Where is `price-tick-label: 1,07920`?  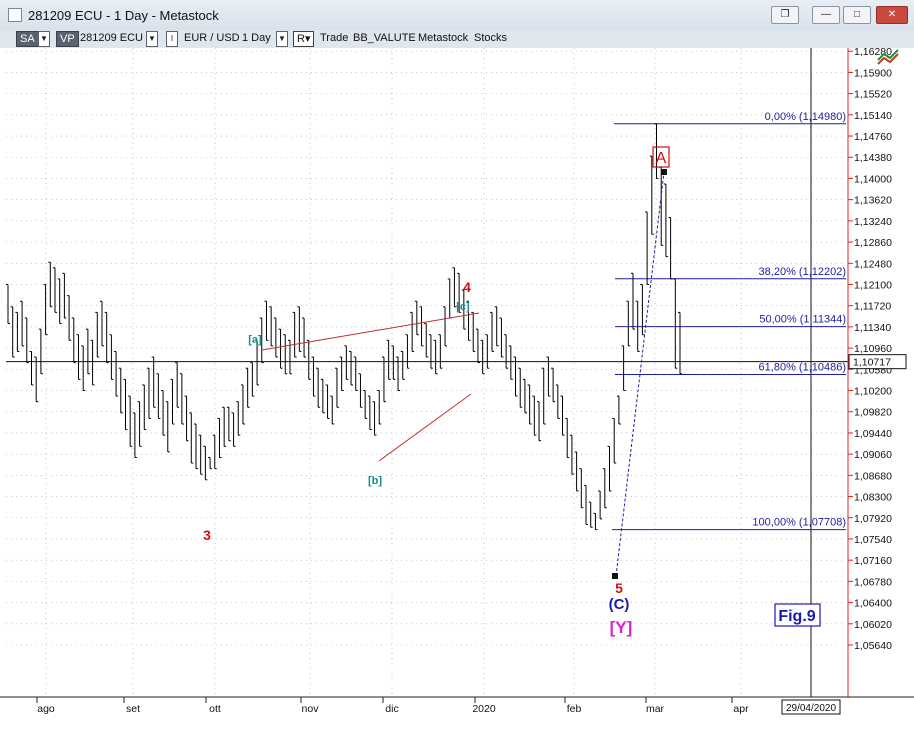
price-tick-label: 1,07920 is located at coordinates (873, 519).